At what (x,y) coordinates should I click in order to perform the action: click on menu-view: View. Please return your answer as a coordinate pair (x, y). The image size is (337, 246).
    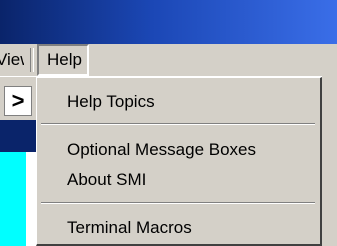
    Looking at the image, I should click on (12, 60).